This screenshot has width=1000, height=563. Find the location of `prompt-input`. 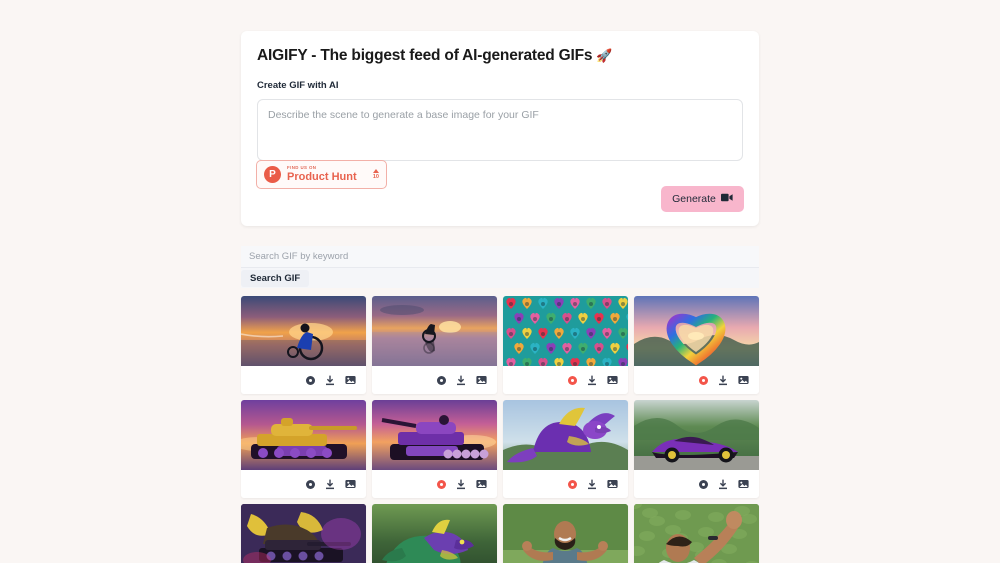

prompt-input is located at coordinates (500, 130).